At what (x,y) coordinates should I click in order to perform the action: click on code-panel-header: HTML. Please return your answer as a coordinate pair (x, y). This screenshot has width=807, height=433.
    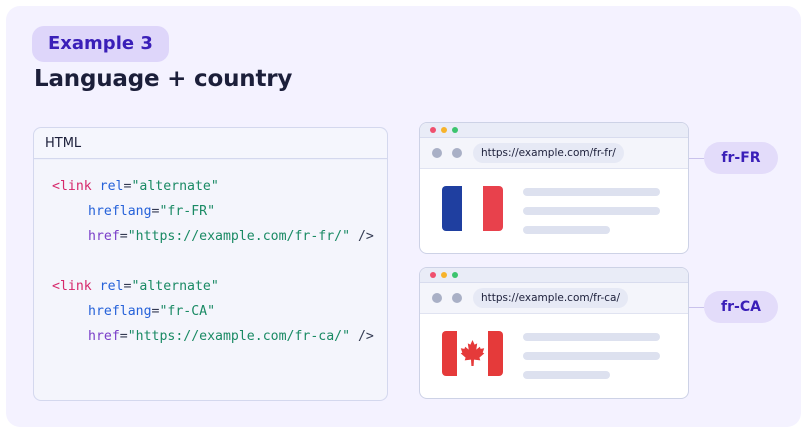
    Looking at the image, I should click on (210, 143).